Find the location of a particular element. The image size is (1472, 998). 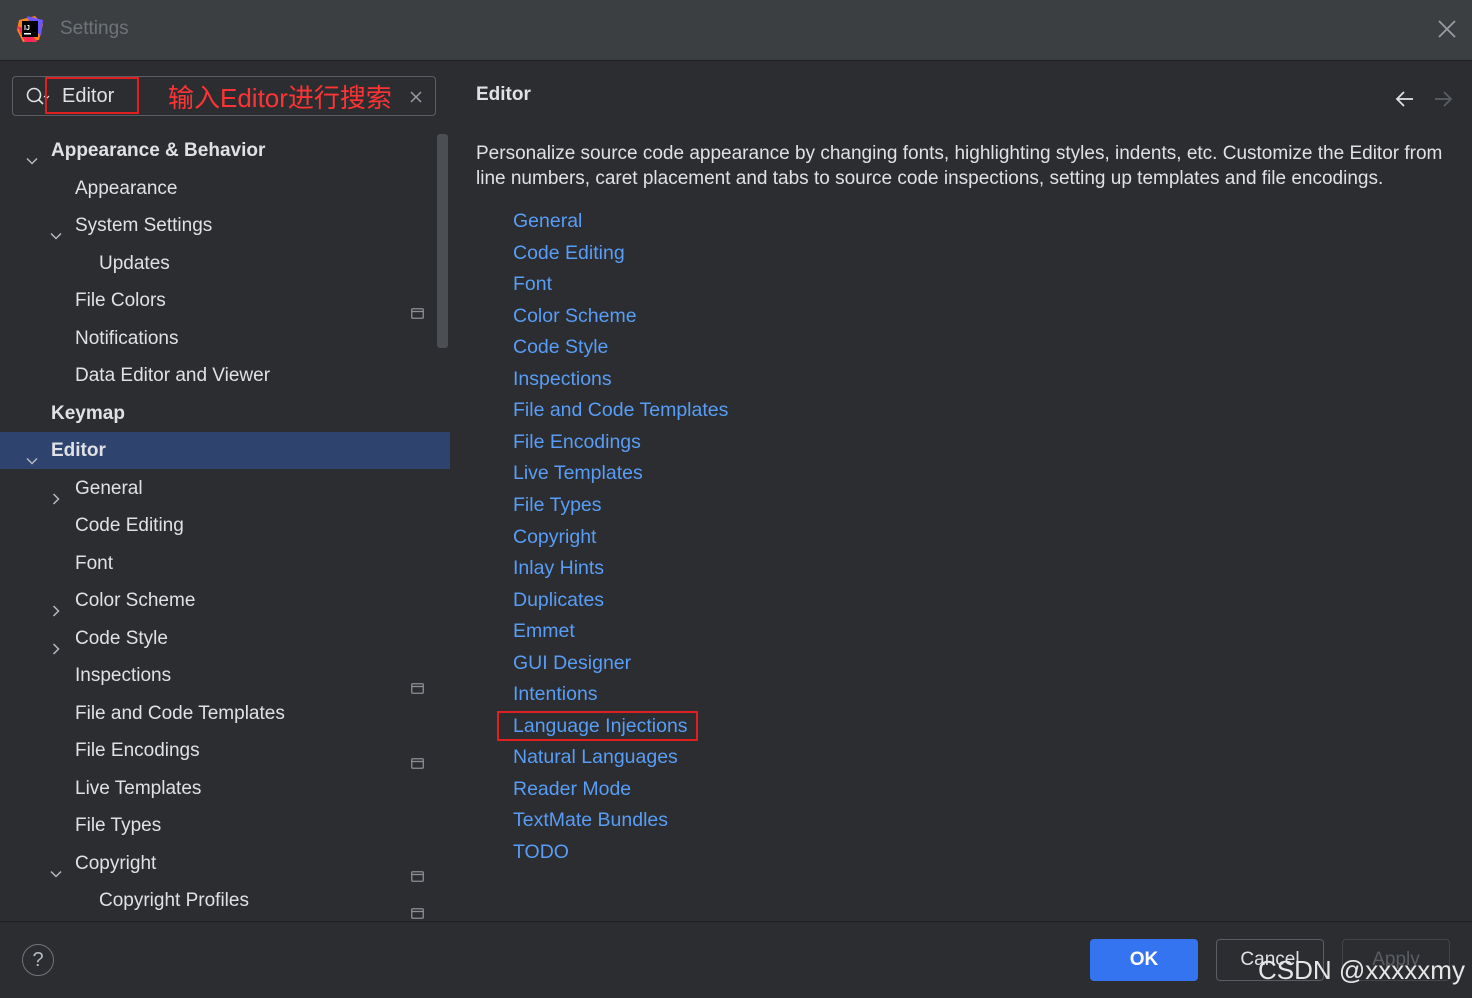

tree-item-data-editor-and-viewer: Data Editor and Viewer is located at coordinates (225, 375).